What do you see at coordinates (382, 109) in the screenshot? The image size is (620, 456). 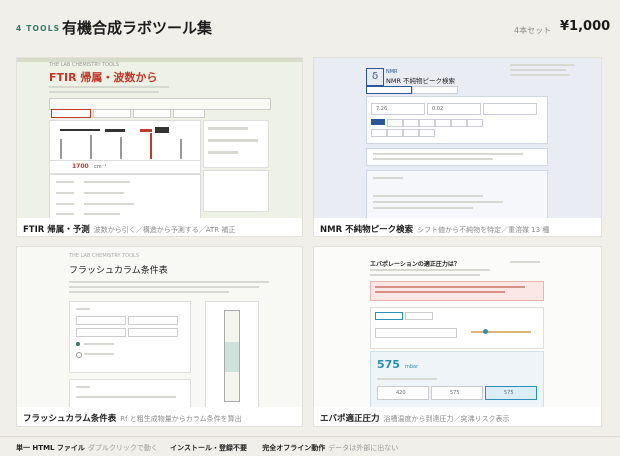 I see `nmr-val-1: 7.26` at bounding box center [382, 109].